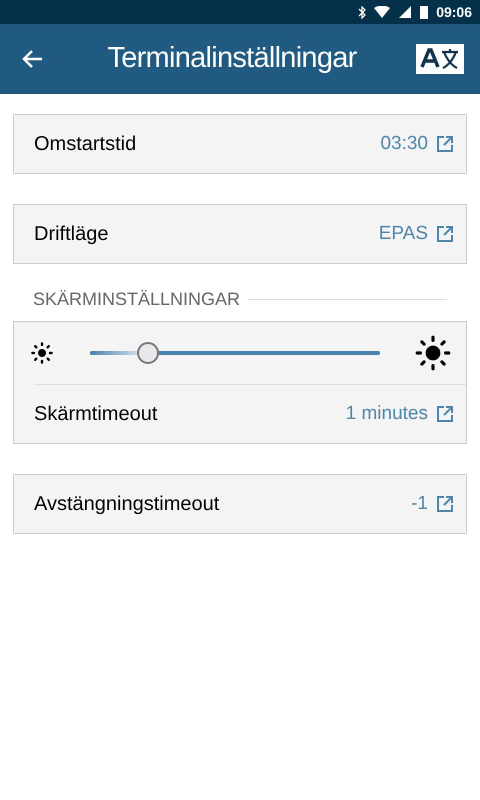 This screenshot has width=480, height=800. What do you see at coordinates (148, 353) in the screenshot?
I see `slider-thumb` at bounding box center [148, 353].